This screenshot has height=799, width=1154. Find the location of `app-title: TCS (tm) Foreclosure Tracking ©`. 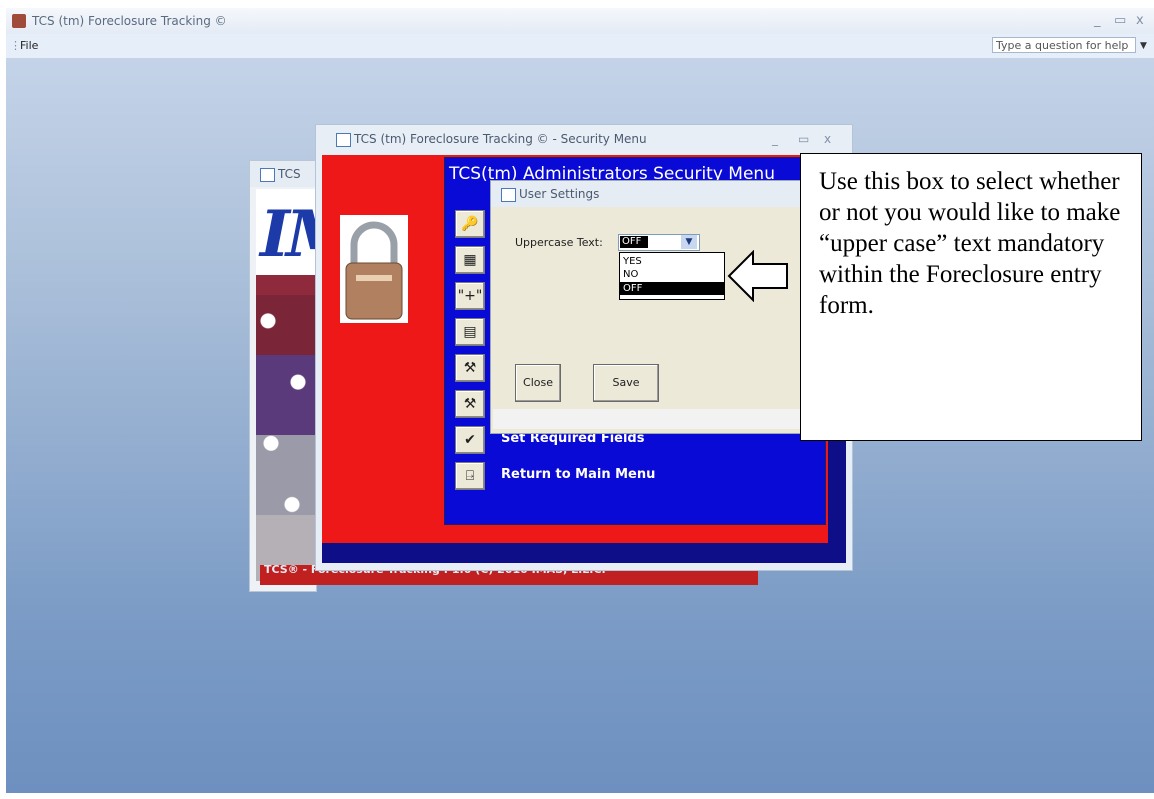

app-title: TCS (tm) Foreclosure Tracking © is located at coordinates (129, 21).